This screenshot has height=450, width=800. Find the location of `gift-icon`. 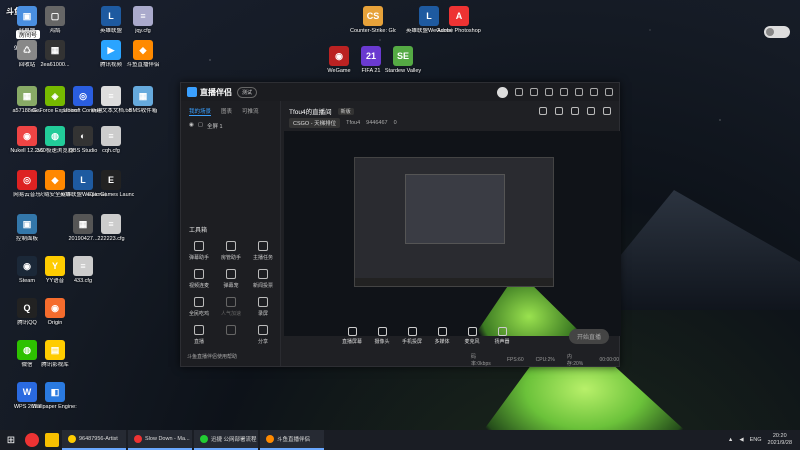

gift-icon is located at coordinates (559, 111).